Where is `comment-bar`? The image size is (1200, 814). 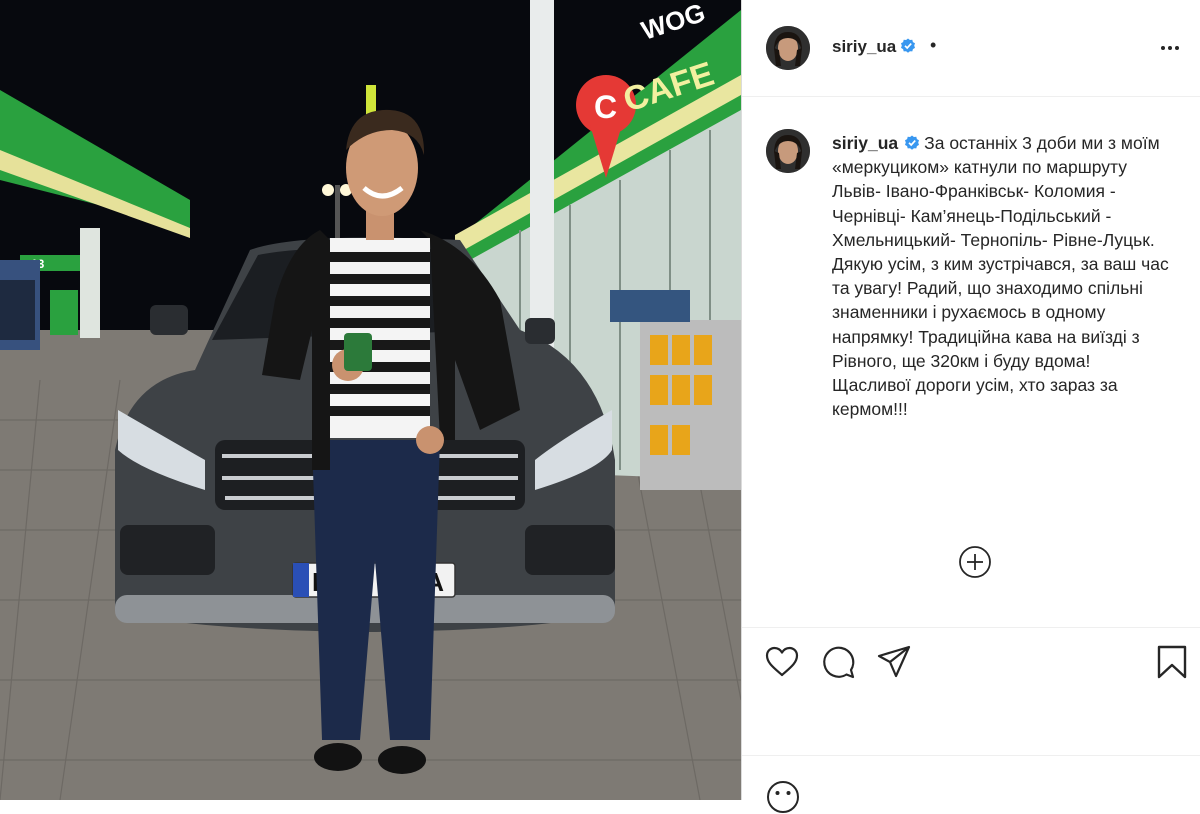
comment-bar is located at coordinates (971, 784).